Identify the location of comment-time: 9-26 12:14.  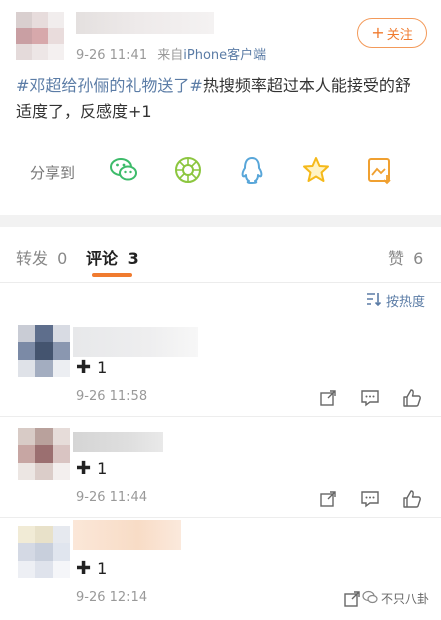
(112, 597).